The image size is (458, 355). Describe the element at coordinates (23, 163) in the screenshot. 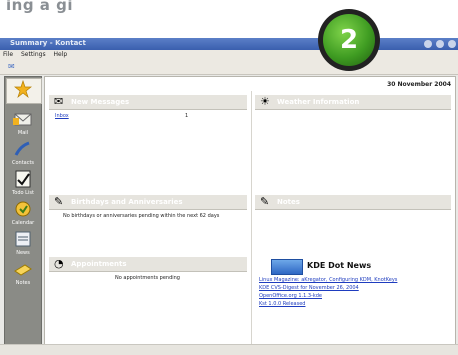

I see `sidebar-item-label-contacts: Contacts` at that location.